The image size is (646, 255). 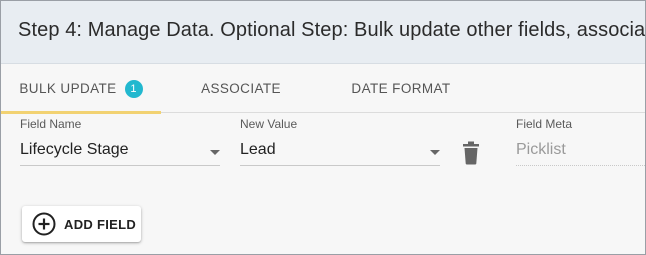 I want to click on field-name-group: Field Name Lifecycle Stage, so click(x=120, y=142).